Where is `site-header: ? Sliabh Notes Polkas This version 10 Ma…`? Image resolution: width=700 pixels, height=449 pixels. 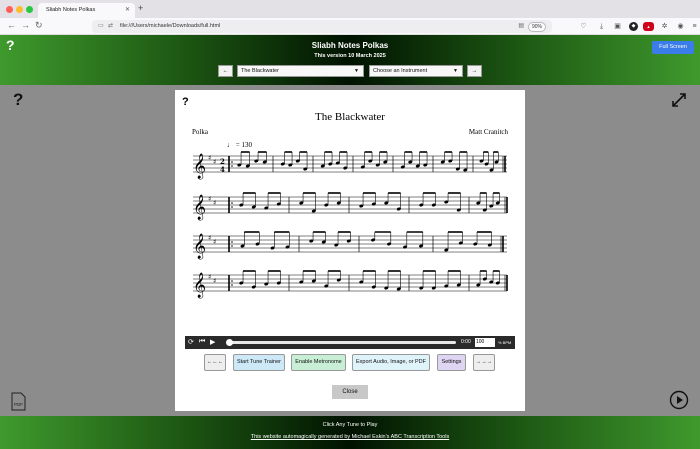
site-header: ? Sliabh Notes Polkas This version 10 Ma… is located at coordinates (350, 60).